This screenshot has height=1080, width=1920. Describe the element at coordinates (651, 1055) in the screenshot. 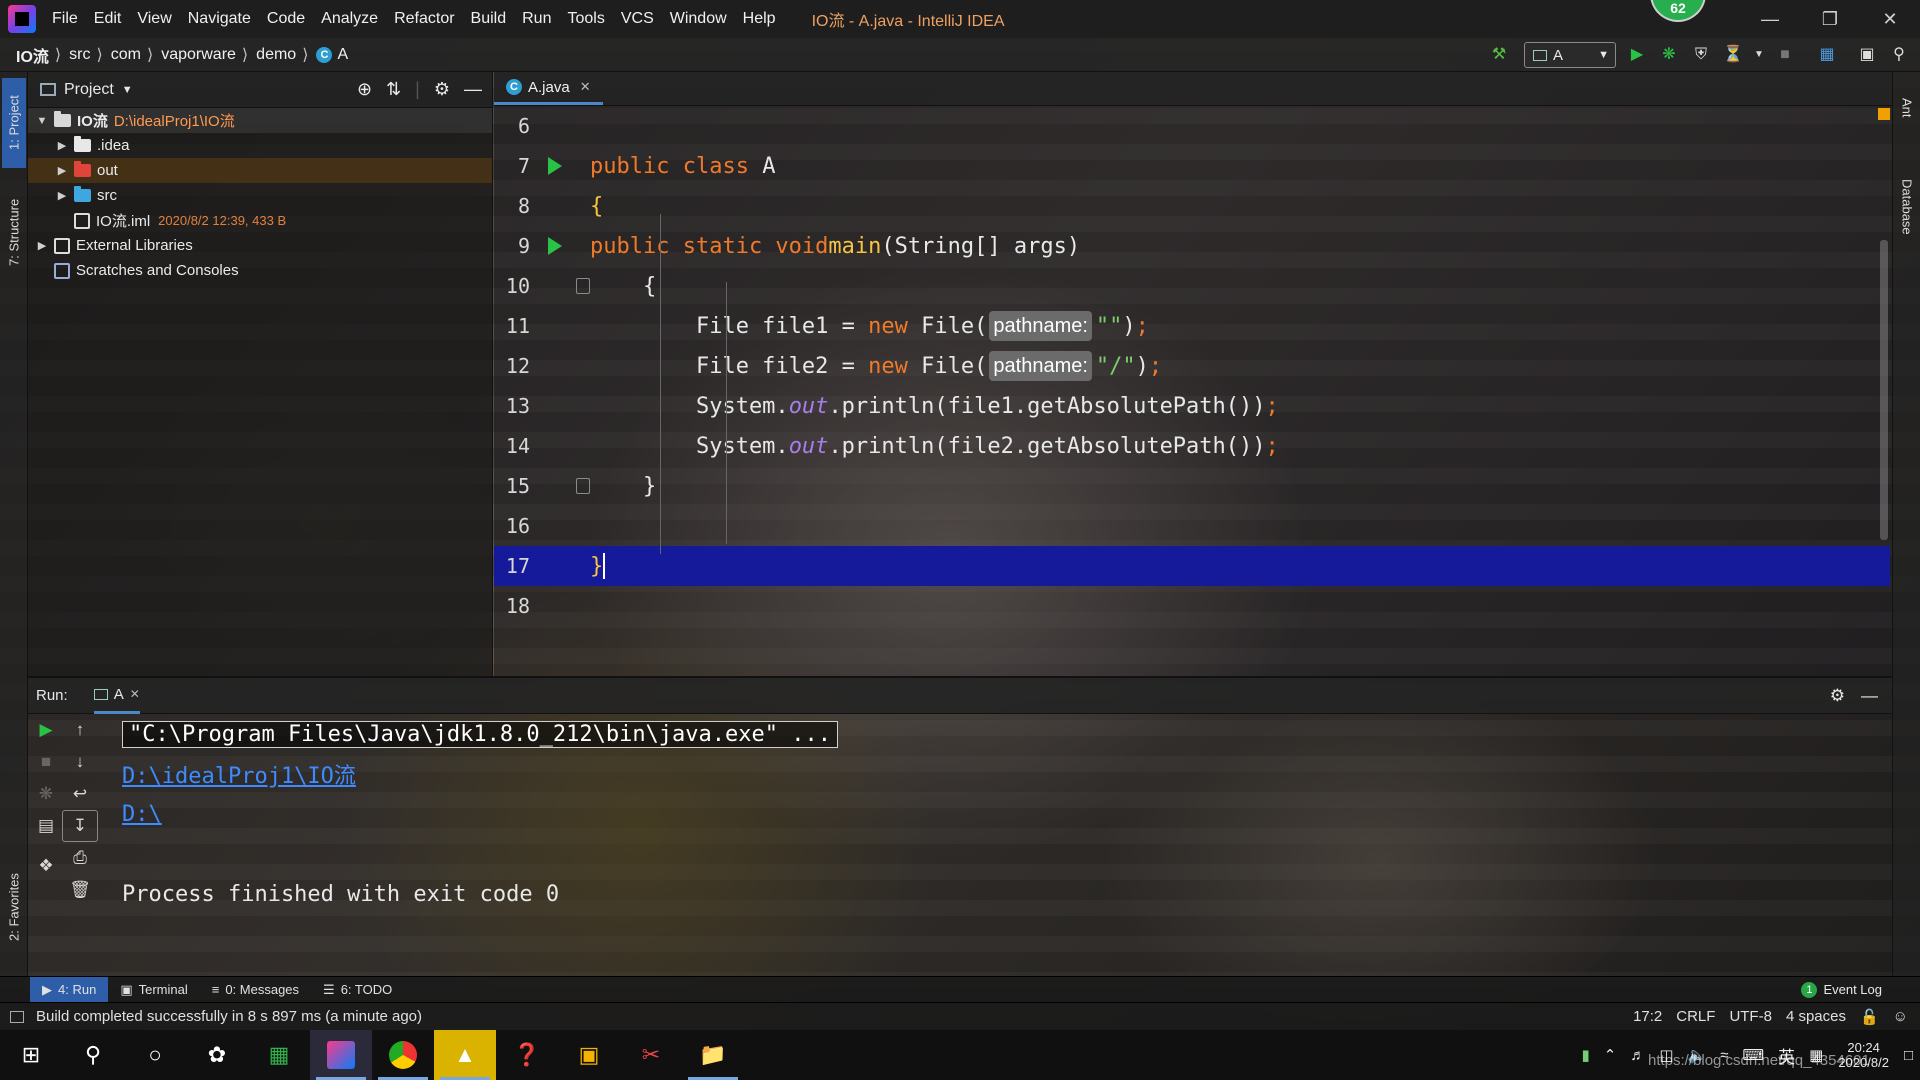

I see `snipping-tool-icon: ✂` at that location.